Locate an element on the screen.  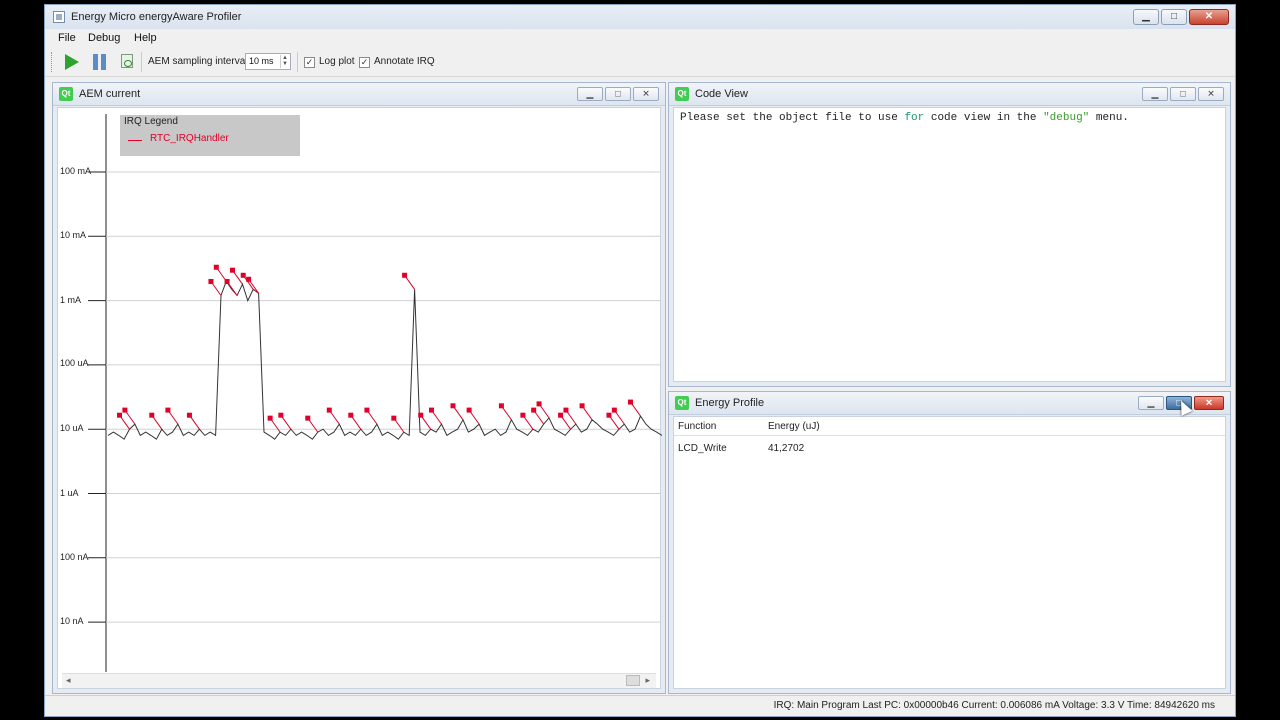
menu-bar: File Debug Help is located at coordinates (640, 38).